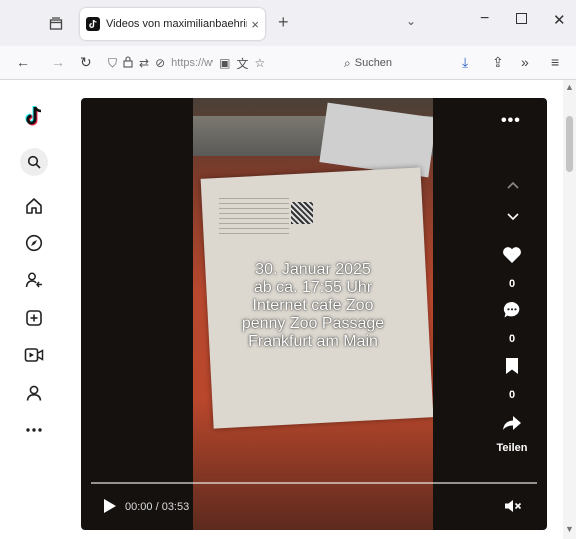 This screenshot has width=576, height=539. I want to click on like-count: 0, so click(512, 284).